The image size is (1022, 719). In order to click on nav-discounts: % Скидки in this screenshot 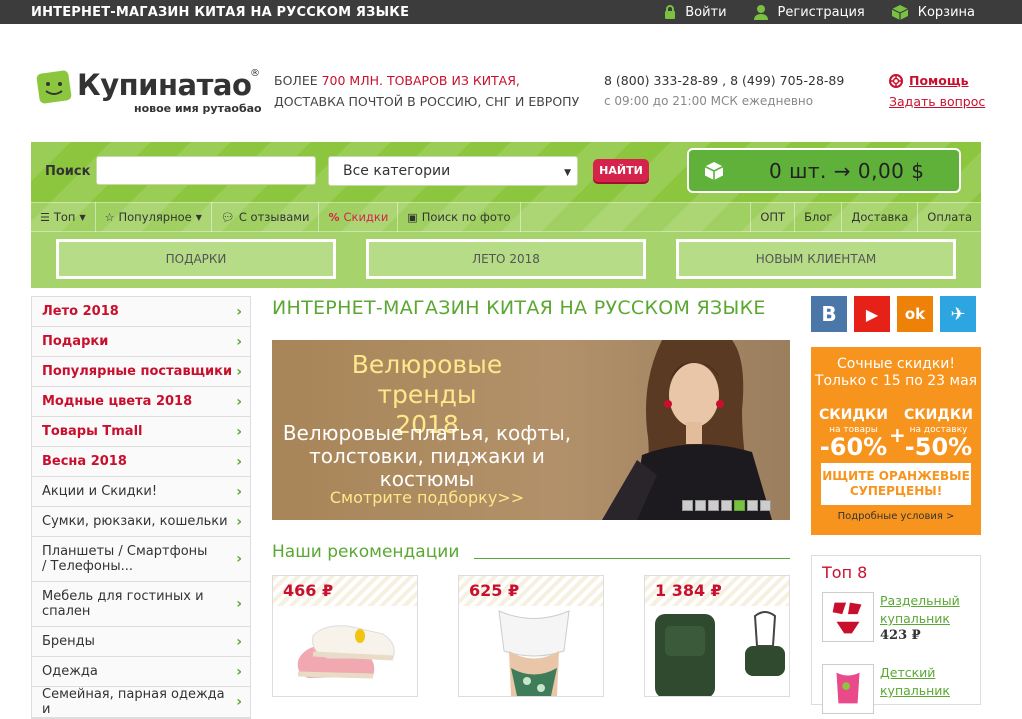, I will do `click(359, 217)`.